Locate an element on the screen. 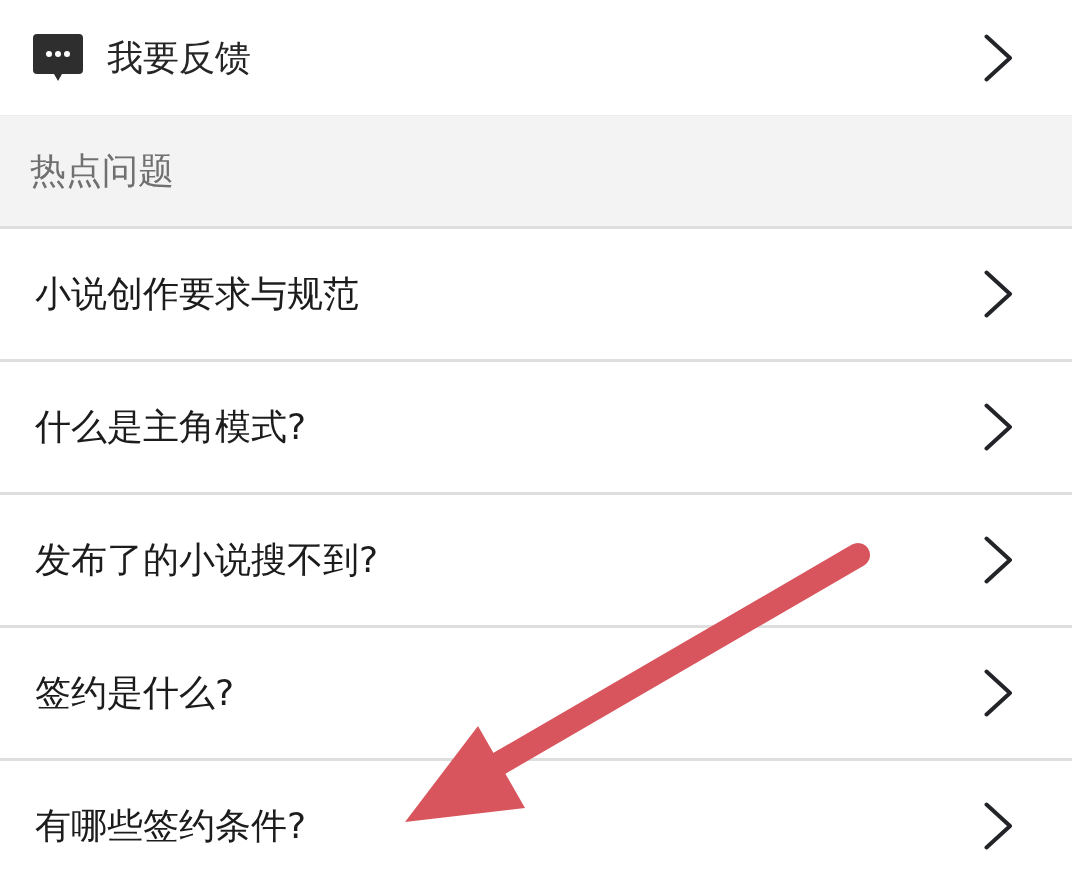 The height and width of the screenshot is (876, 1072). section-header: 热点问题 is located at coordinates (536, 170).